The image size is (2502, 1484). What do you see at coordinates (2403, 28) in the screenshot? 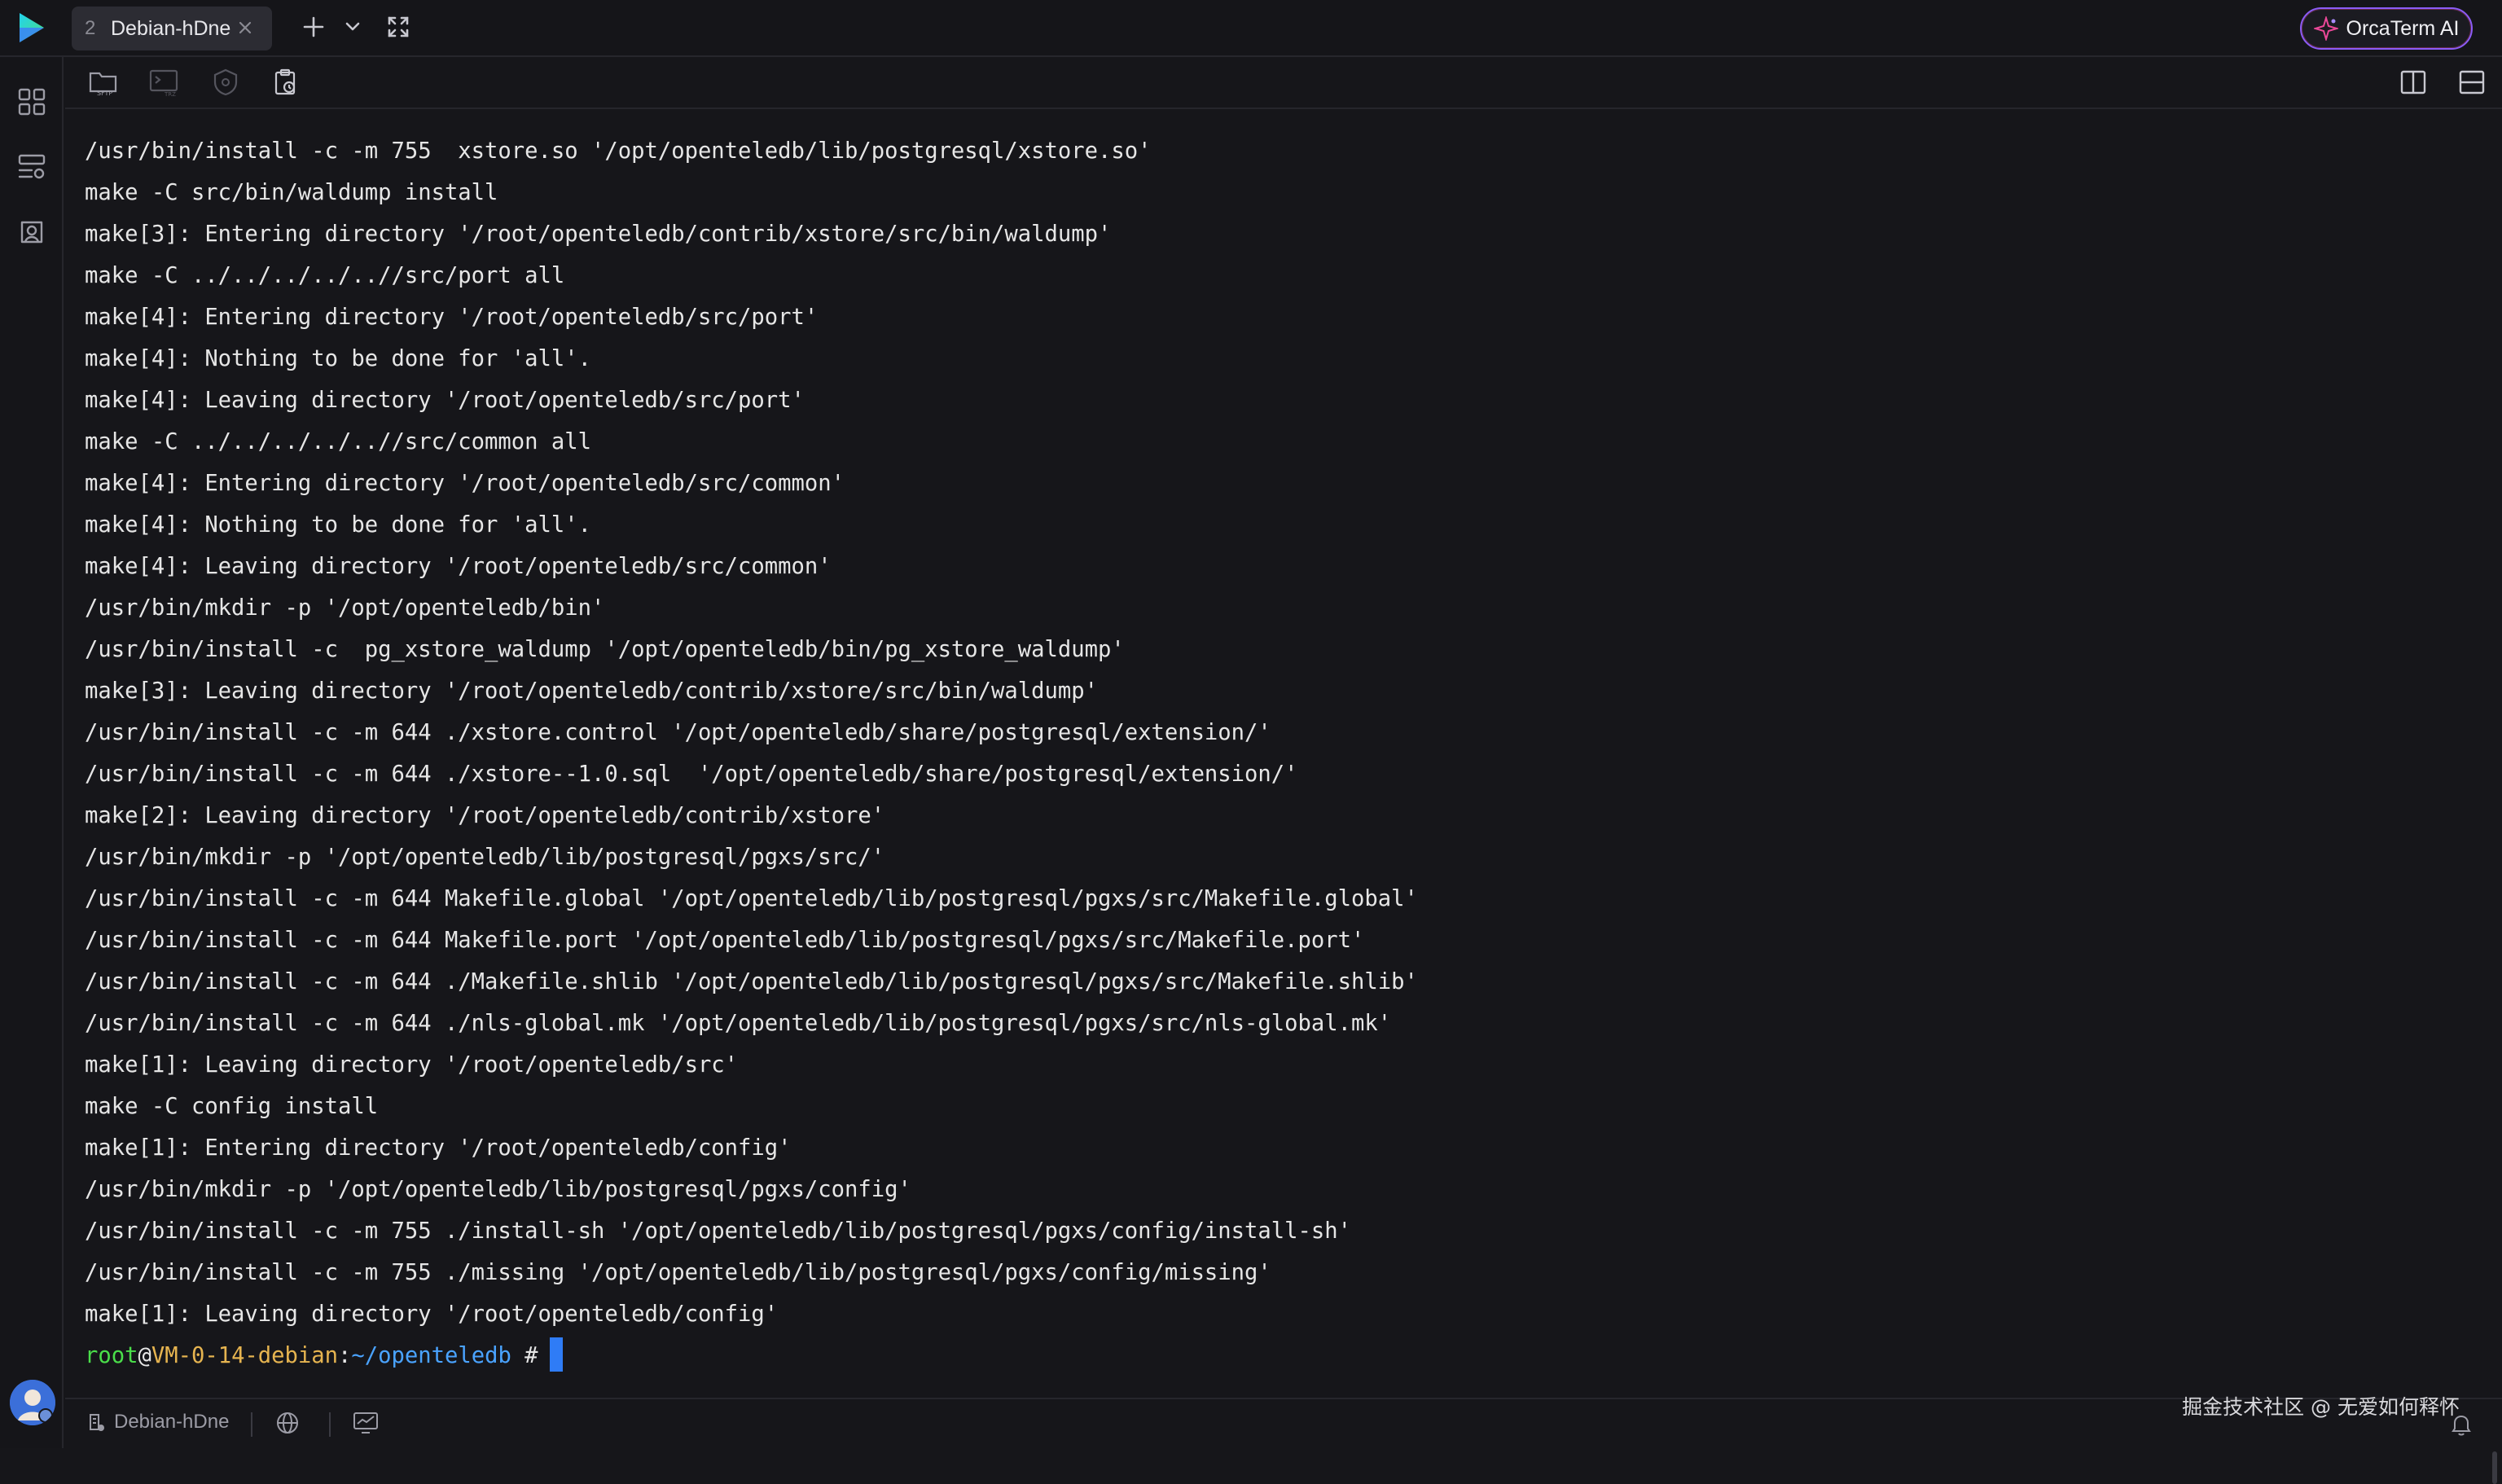
I see `ai-button-label: OrcaTerm AI` at bounding box center [2403, 28].